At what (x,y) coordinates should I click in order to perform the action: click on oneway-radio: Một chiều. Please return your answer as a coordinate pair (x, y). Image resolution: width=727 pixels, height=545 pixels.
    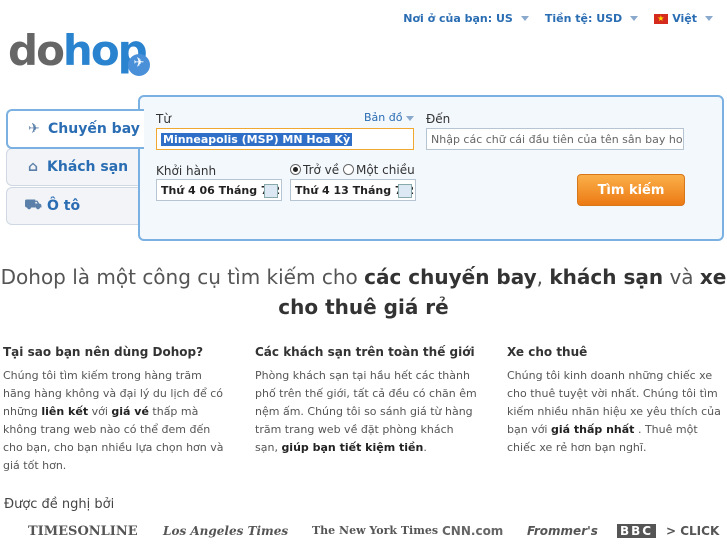
    Looking at the image, I should click on (378, 170).